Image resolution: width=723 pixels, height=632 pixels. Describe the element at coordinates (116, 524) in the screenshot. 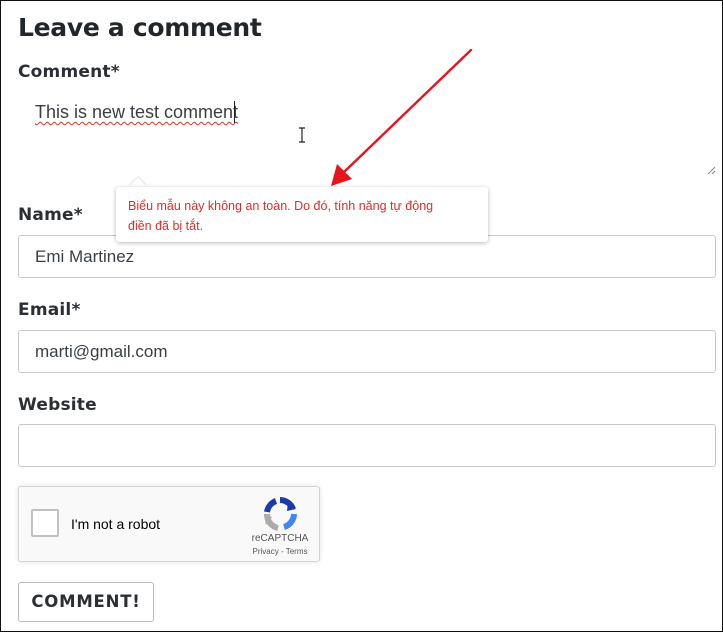

I see `recaptcha-label: I'm not a robot` at that location.